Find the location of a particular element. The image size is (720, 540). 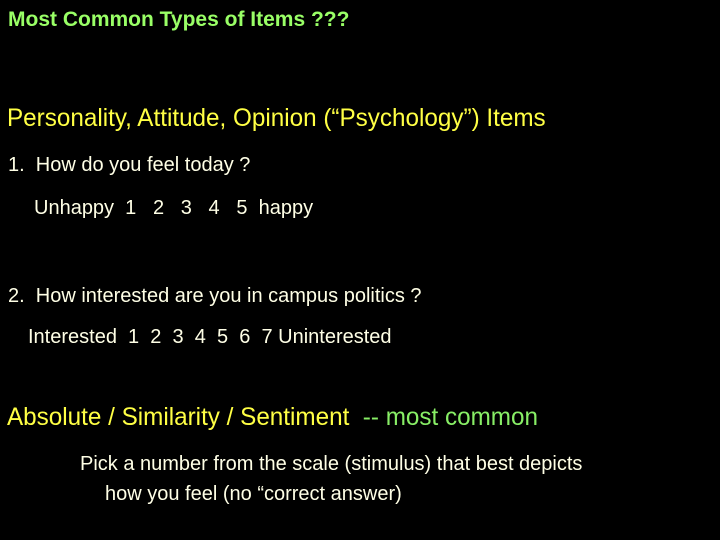

subheading-accent: -- most common is located at coordinates (450, 417).